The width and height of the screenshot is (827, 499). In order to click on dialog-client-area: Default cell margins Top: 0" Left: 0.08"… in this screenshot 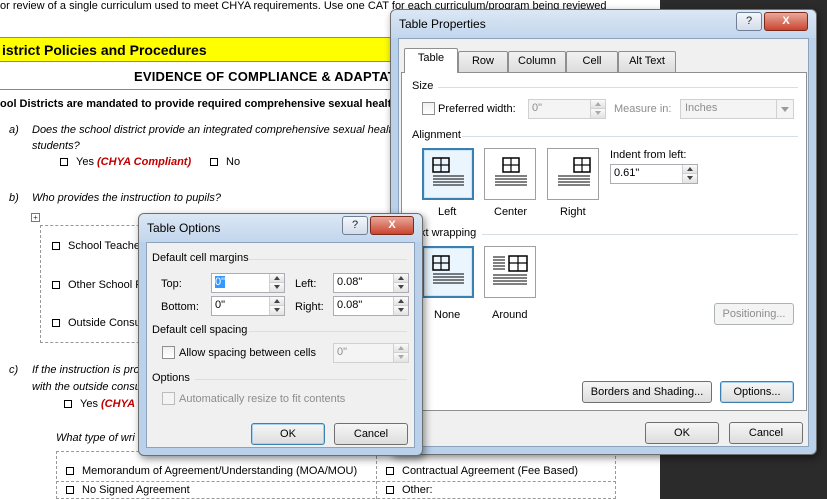, I will do `click(280, 345)`.